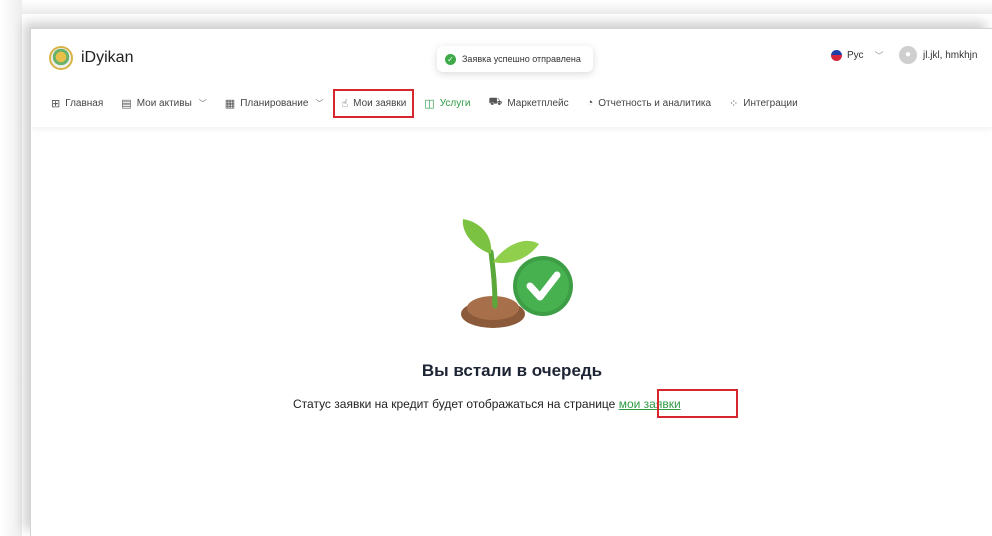 The height and width of the screenshot is (536, 992). I want to click on nav-item-label: Услуги, so click(455, 103).